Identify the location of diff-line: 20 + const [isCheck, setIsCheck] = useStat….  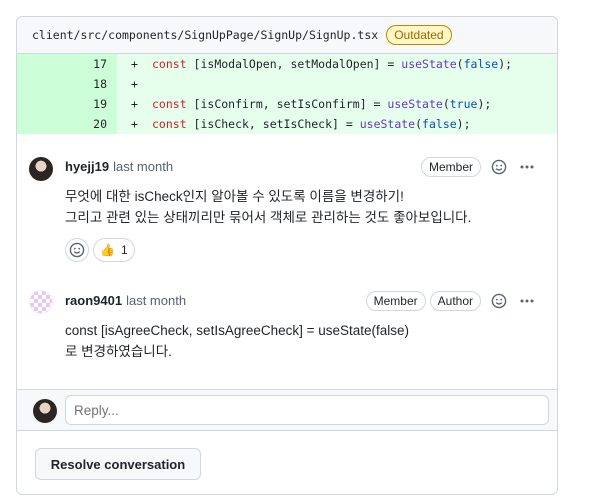
(287, 124).